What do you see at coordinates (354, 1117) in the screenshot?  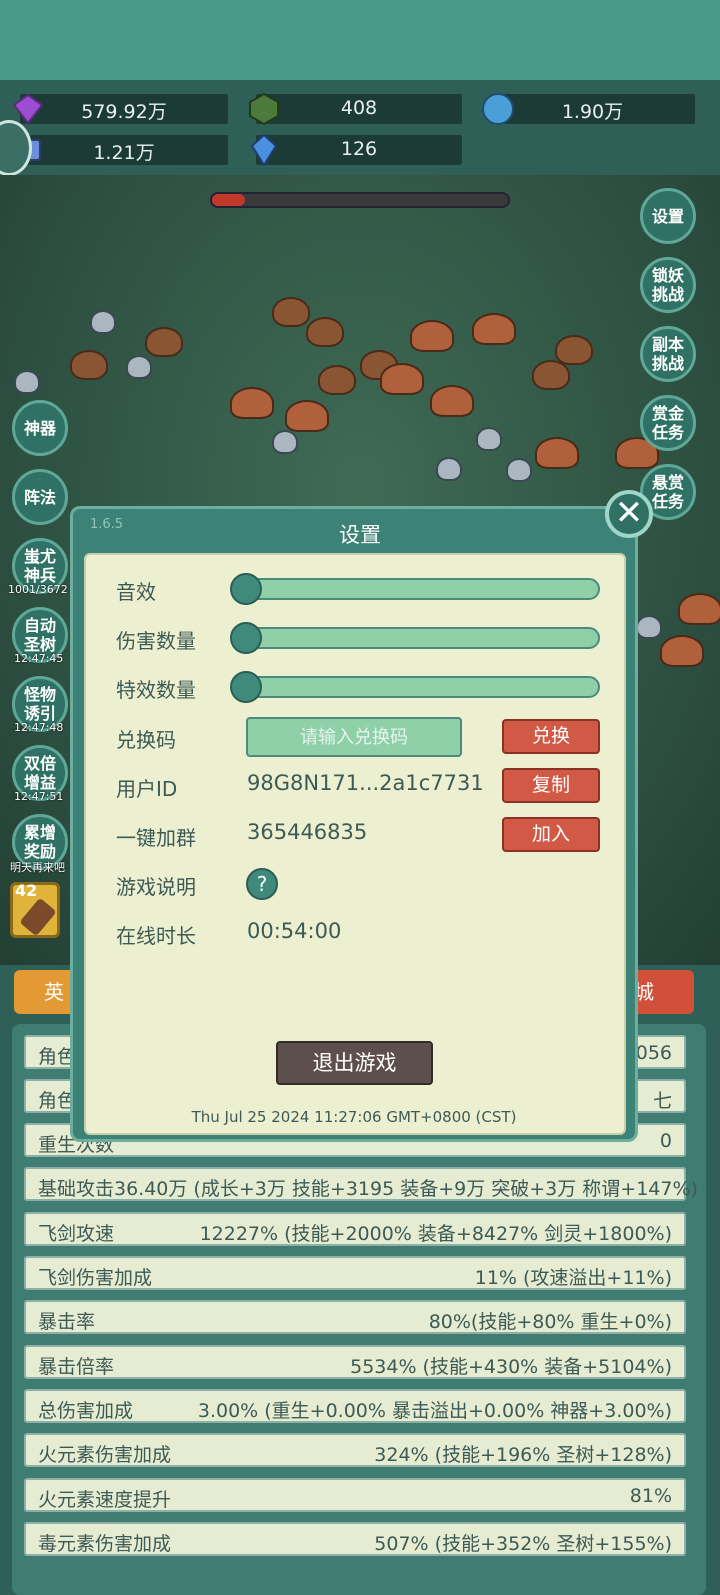 I see `timestamp: Thu Jul 25 2024 11:27:06 GMT+0800 (CST)` at bounding box center [354, 1117].